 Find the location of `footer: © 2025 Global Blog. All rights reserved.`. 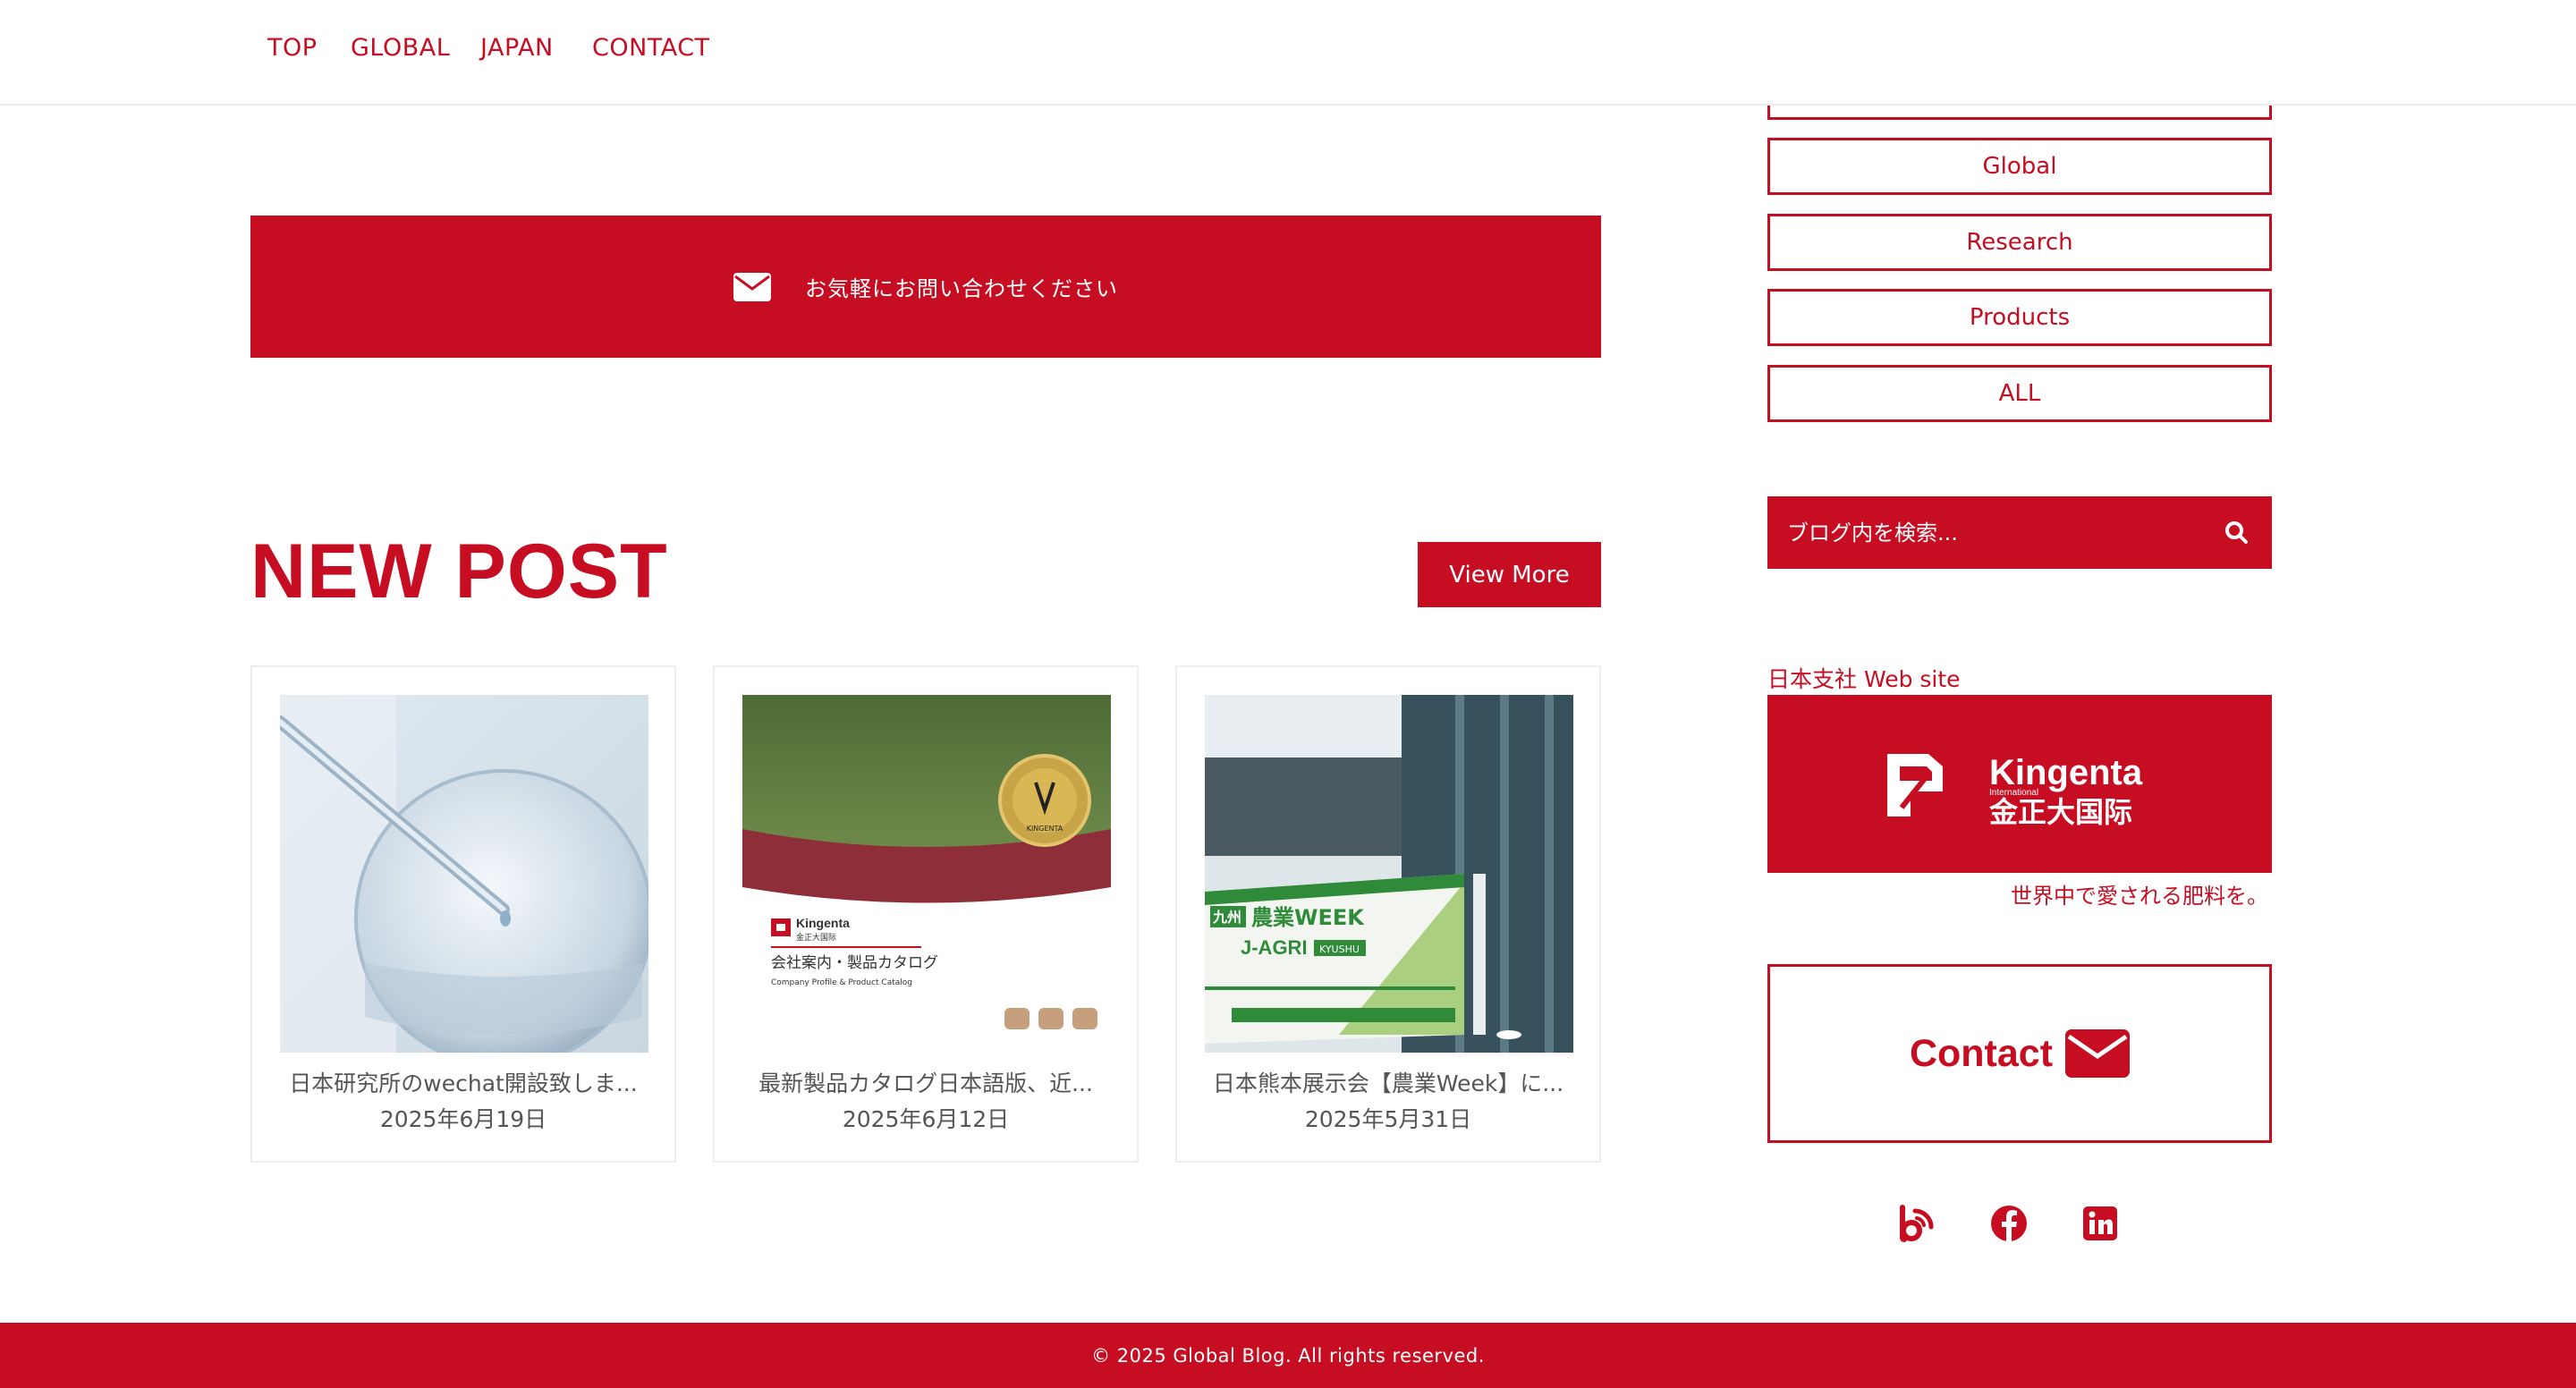

footer: © 2025 Global Blog. All rights reserved. is located at coordinates (1288, 1356).